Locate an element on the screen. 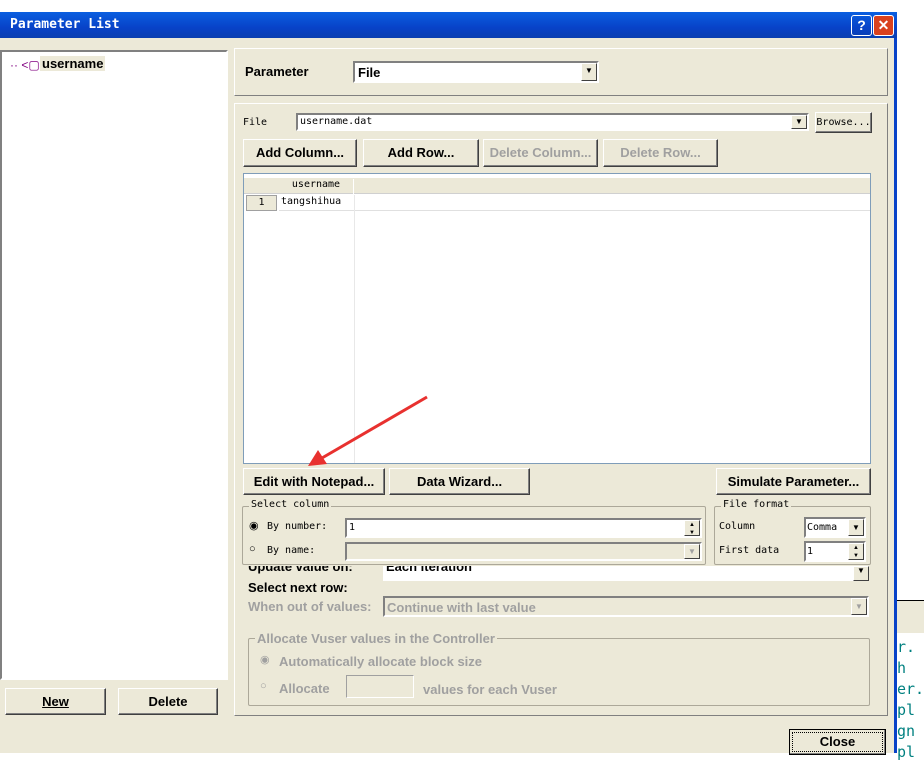 This screenshot has width=924, height=763. annotation-arrow is located at coordinates (368, 430).